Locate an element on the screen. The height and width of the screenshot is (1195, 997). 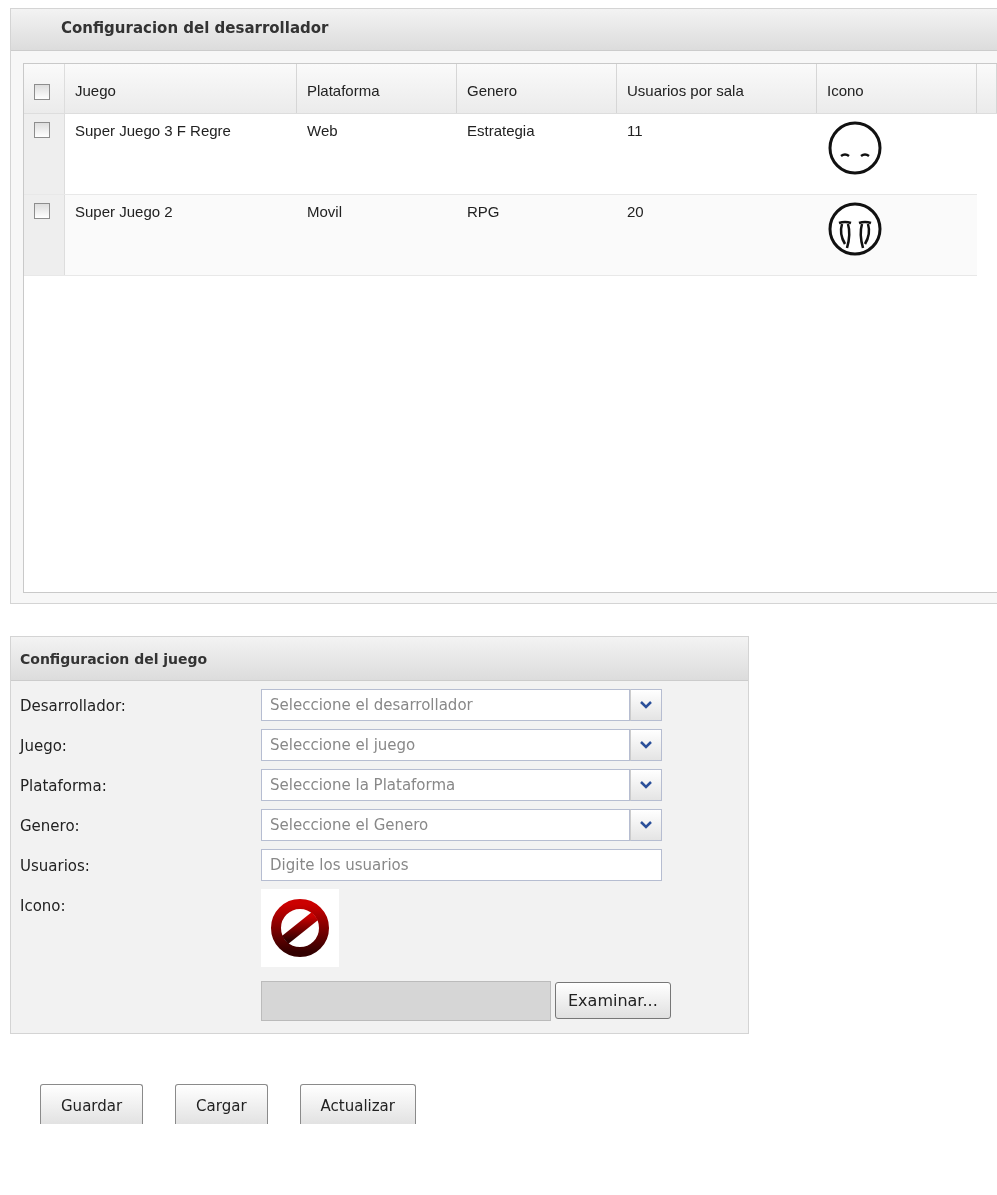
panel-title: Configuracion del desarrollador is located at coordinates (195, 28).